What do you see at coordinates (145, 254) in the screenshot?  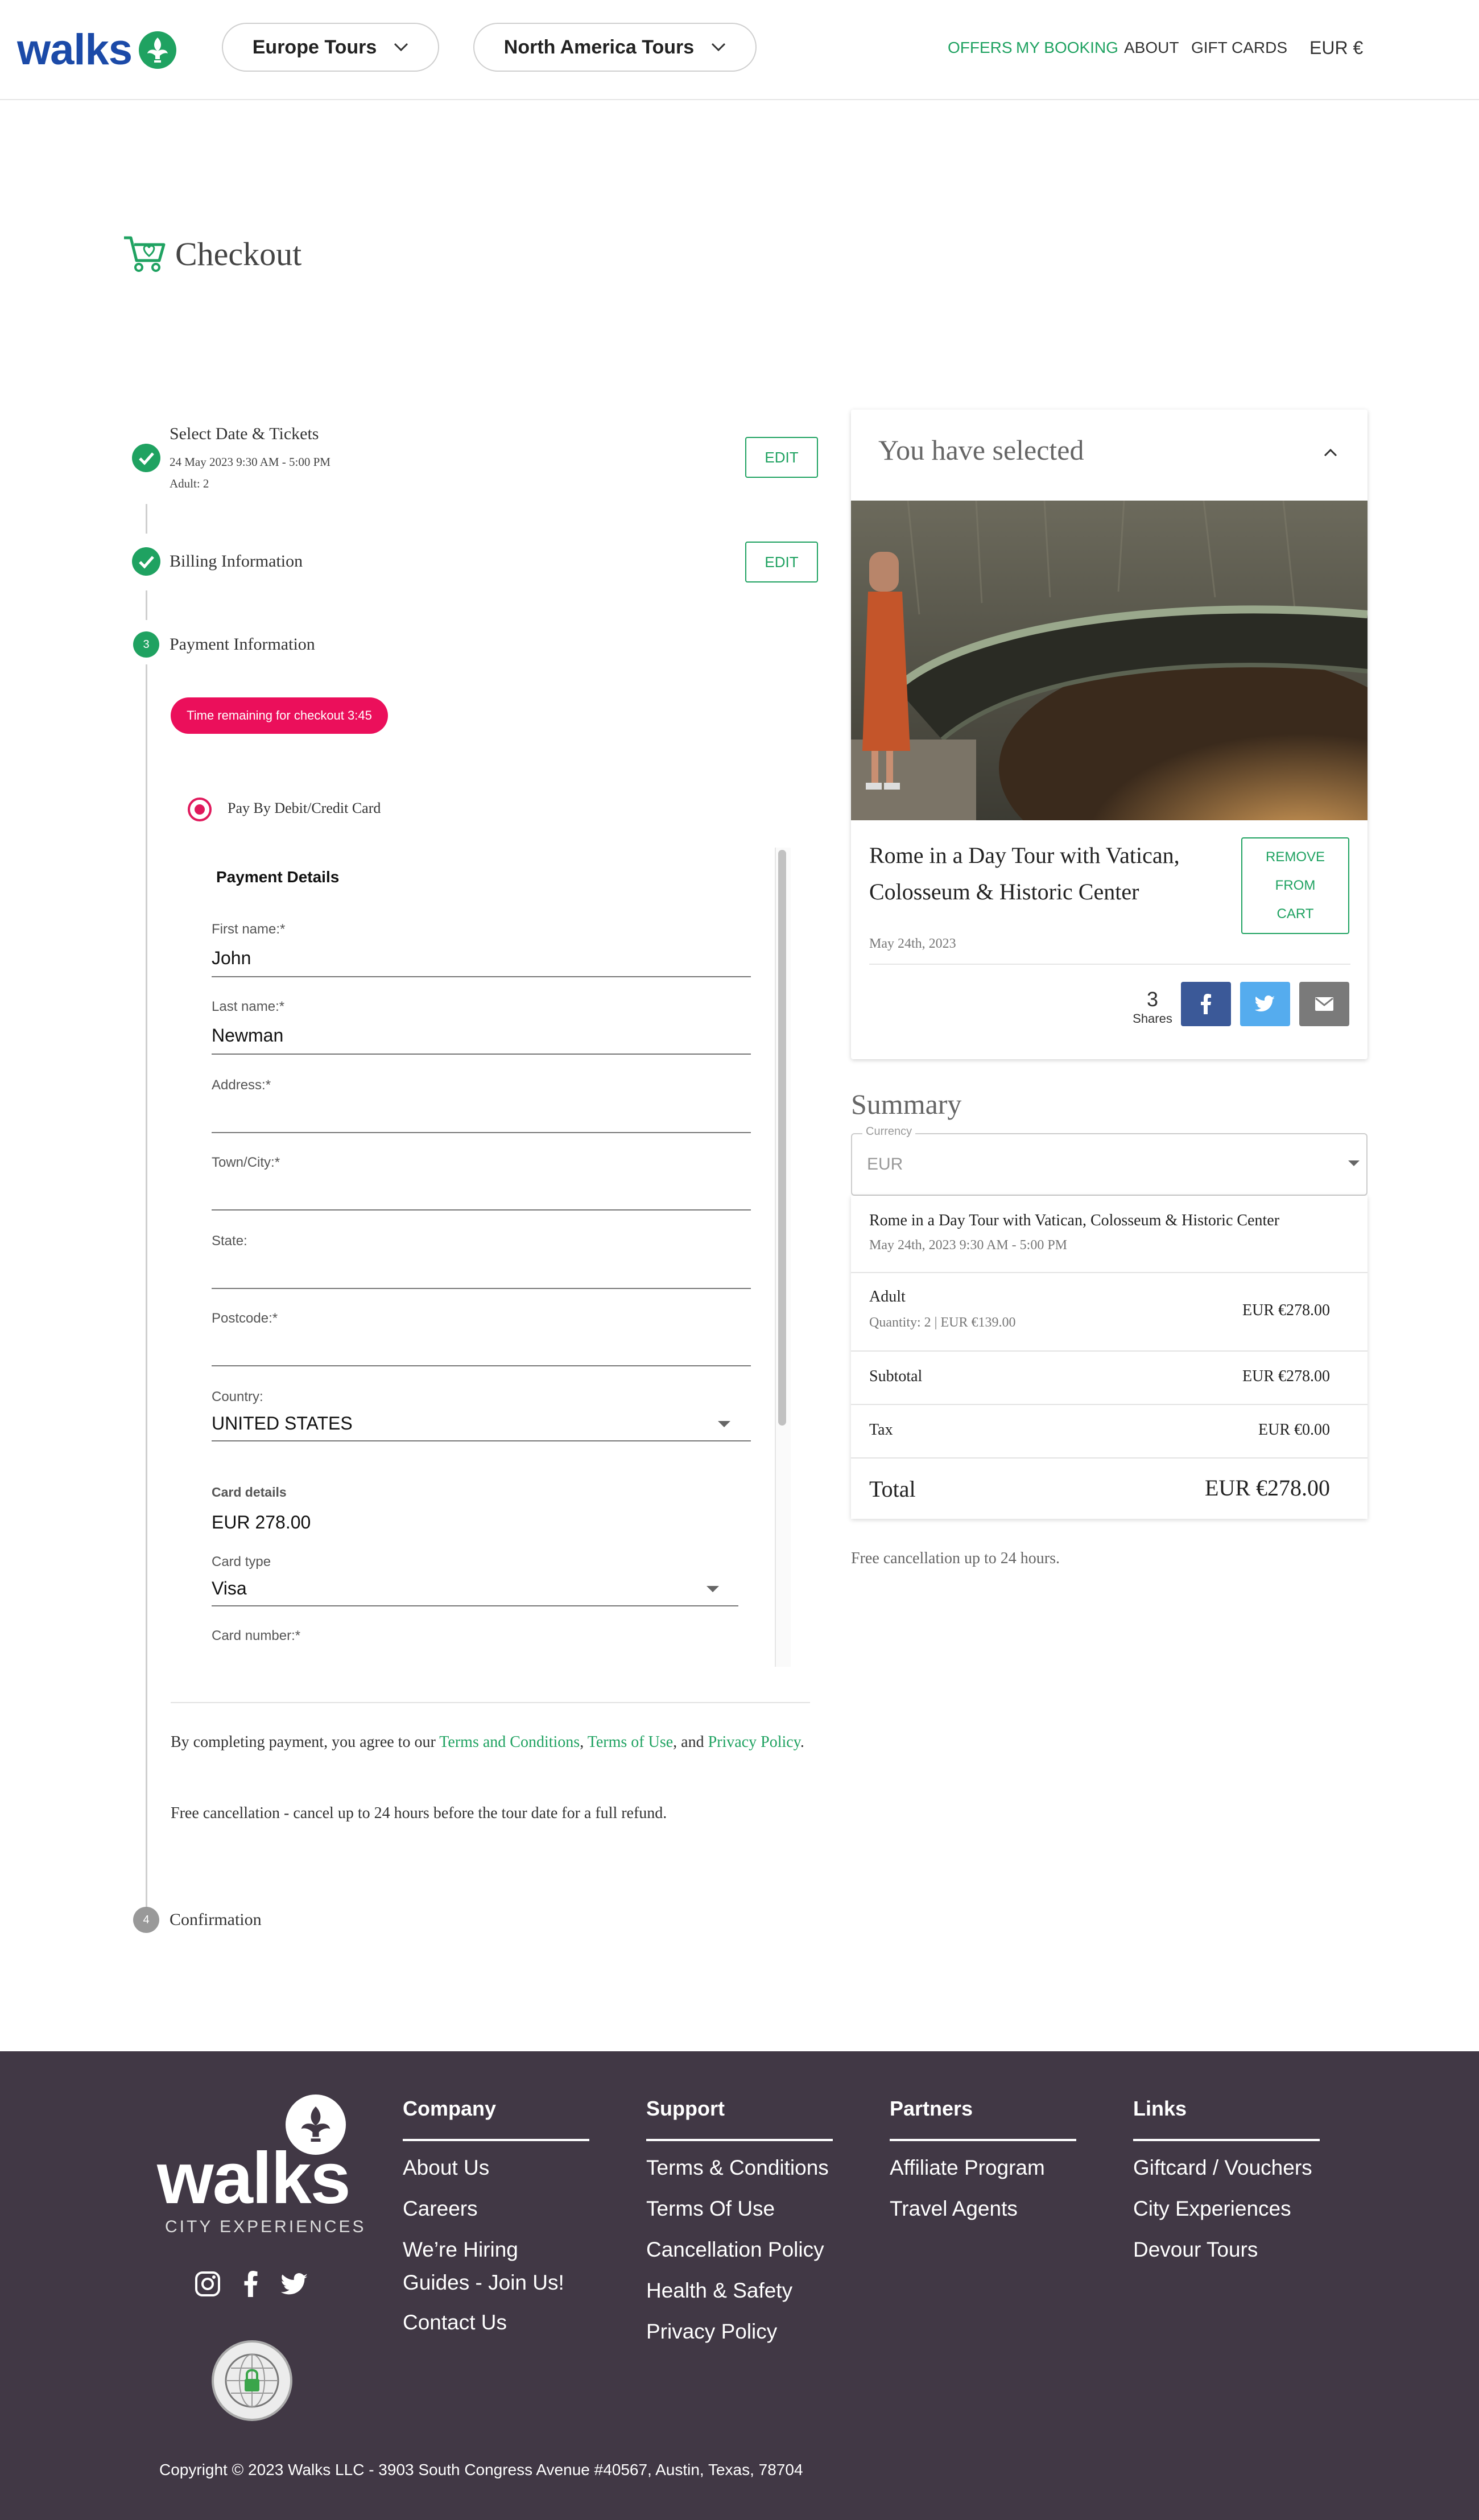 I see `cart-icon` at bounding box center [145, 254].